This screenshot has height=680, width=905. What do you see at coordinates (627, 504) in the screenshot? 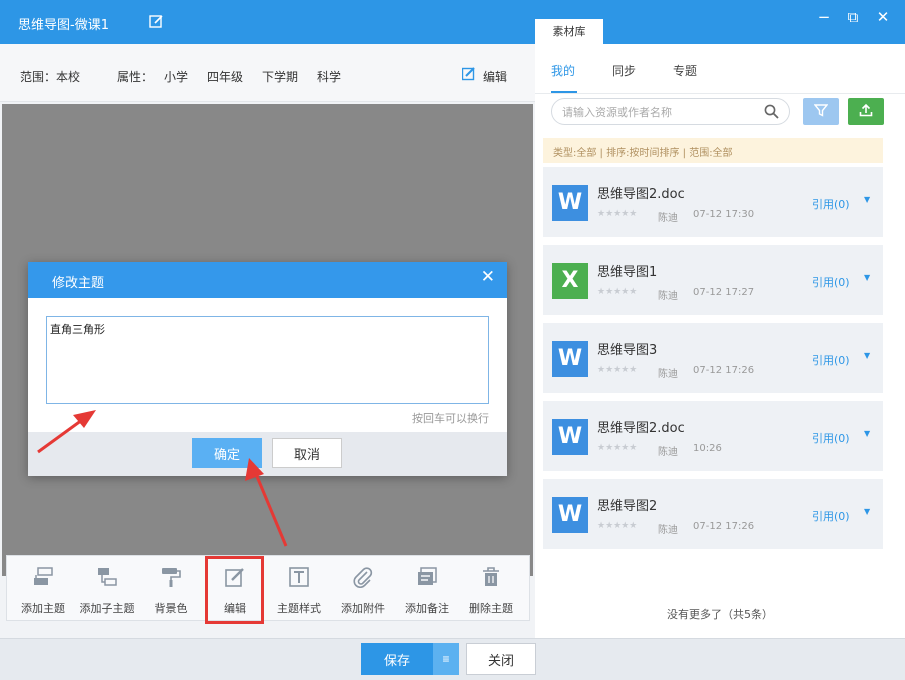
I see `file-name: 思维导图2` at bounding box center [627, 504].